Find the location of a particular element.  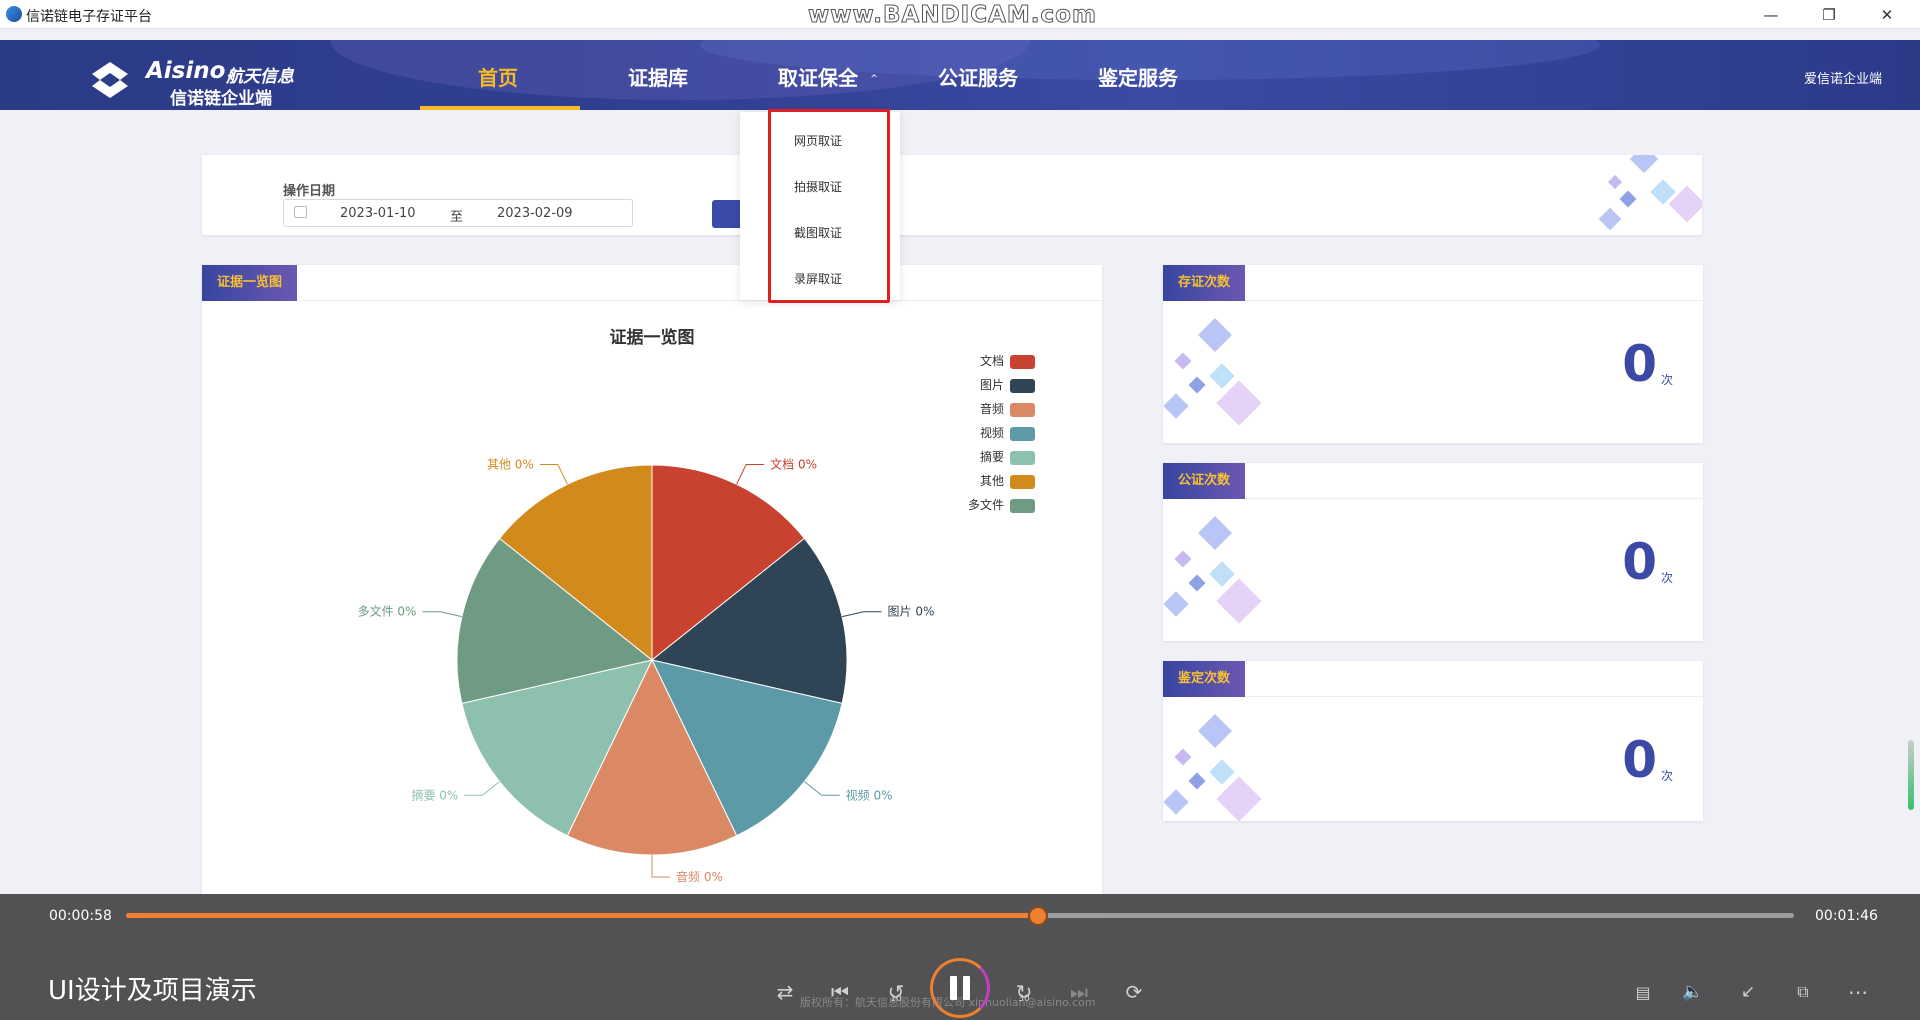

deposit-count-value: 0 is located at coordinates (1639, 364).